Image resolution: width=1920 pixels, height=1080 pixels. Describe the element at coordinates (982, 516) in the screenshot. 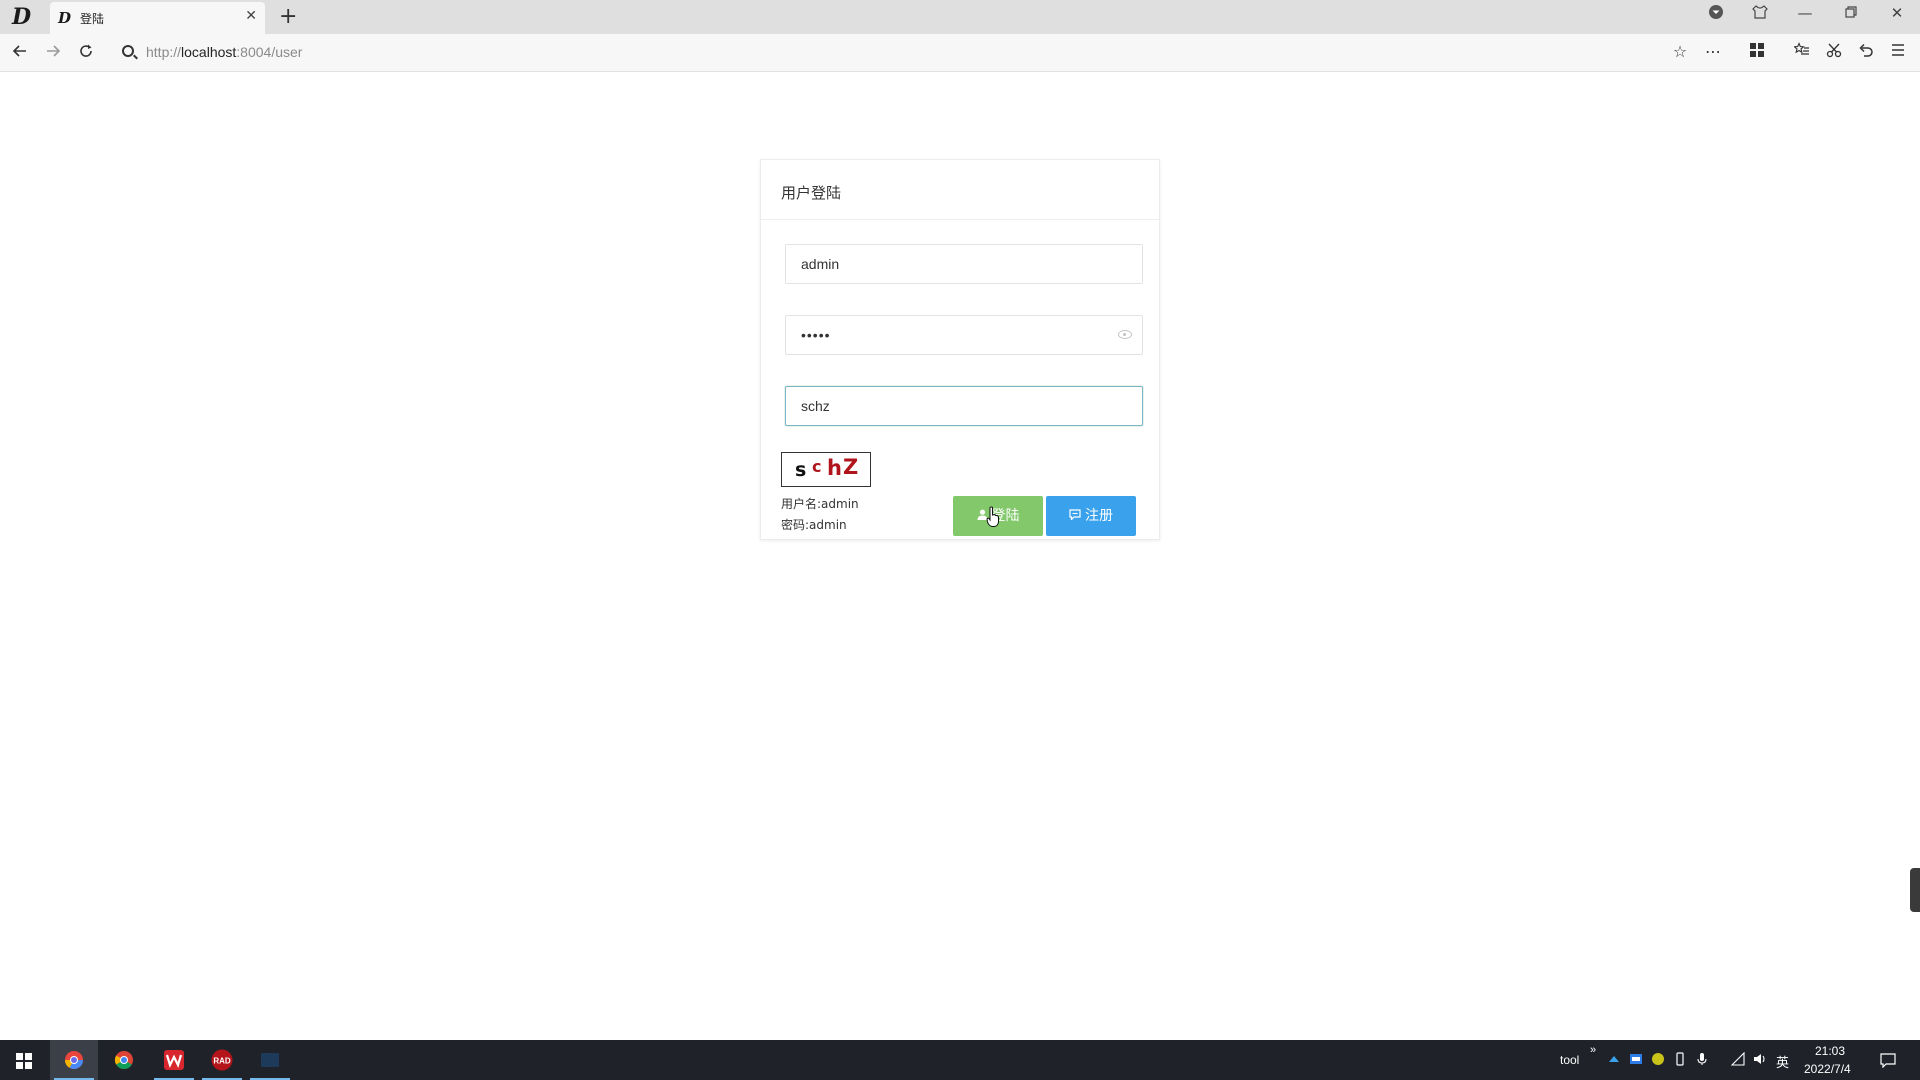

I see `user-icon` at that location.